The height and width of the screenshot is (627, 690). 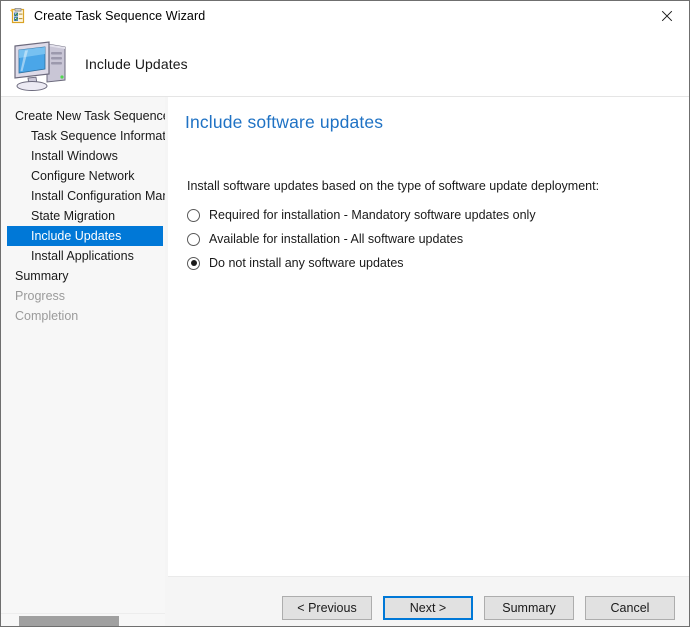 What do you see at coordinates (83, 156) in the screenshot?
I see `sidebar-item-install-windows: Install Windows` at bounding box center [83, 156].